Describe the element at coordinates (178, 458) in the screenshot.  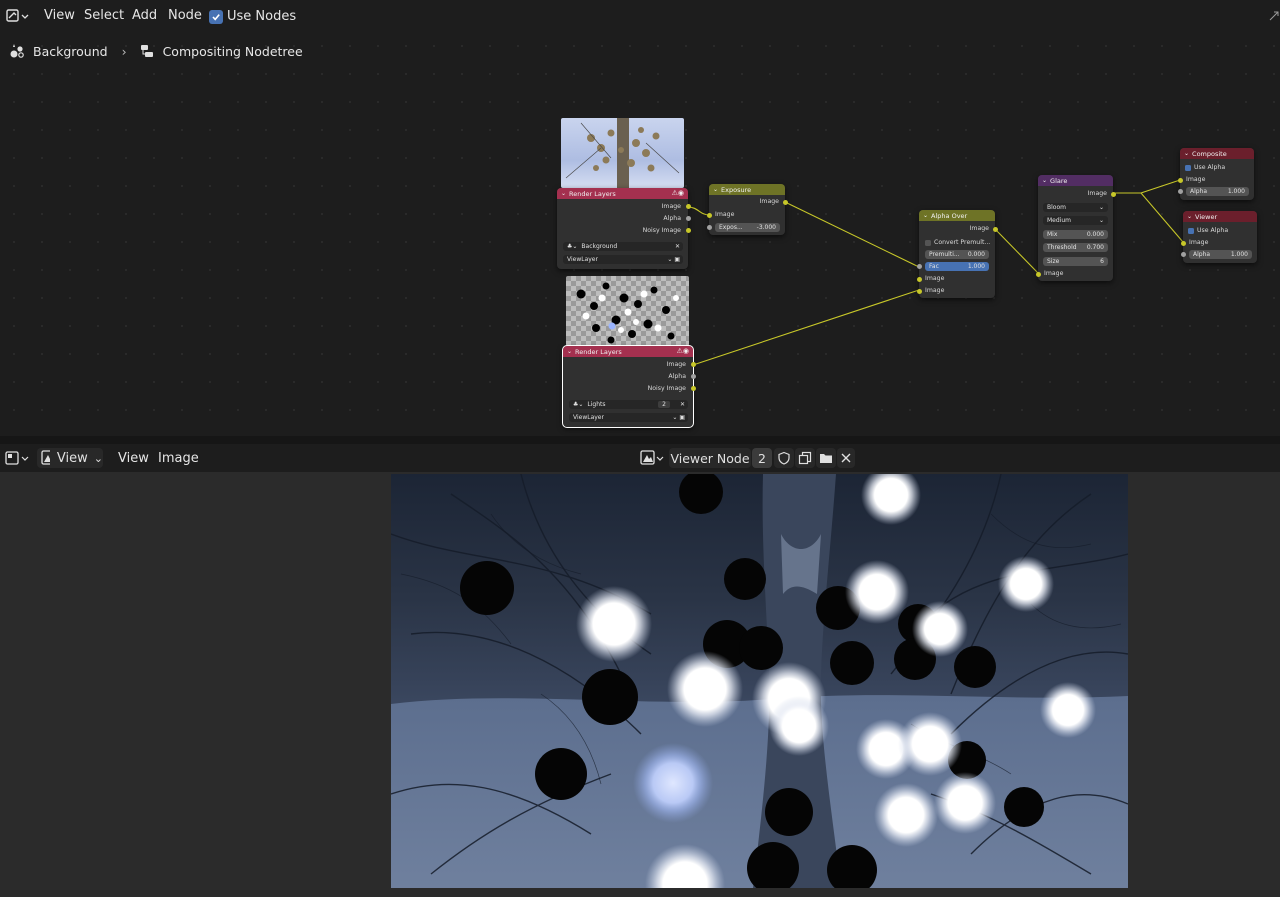
I see `menu-image: Image` at that location.